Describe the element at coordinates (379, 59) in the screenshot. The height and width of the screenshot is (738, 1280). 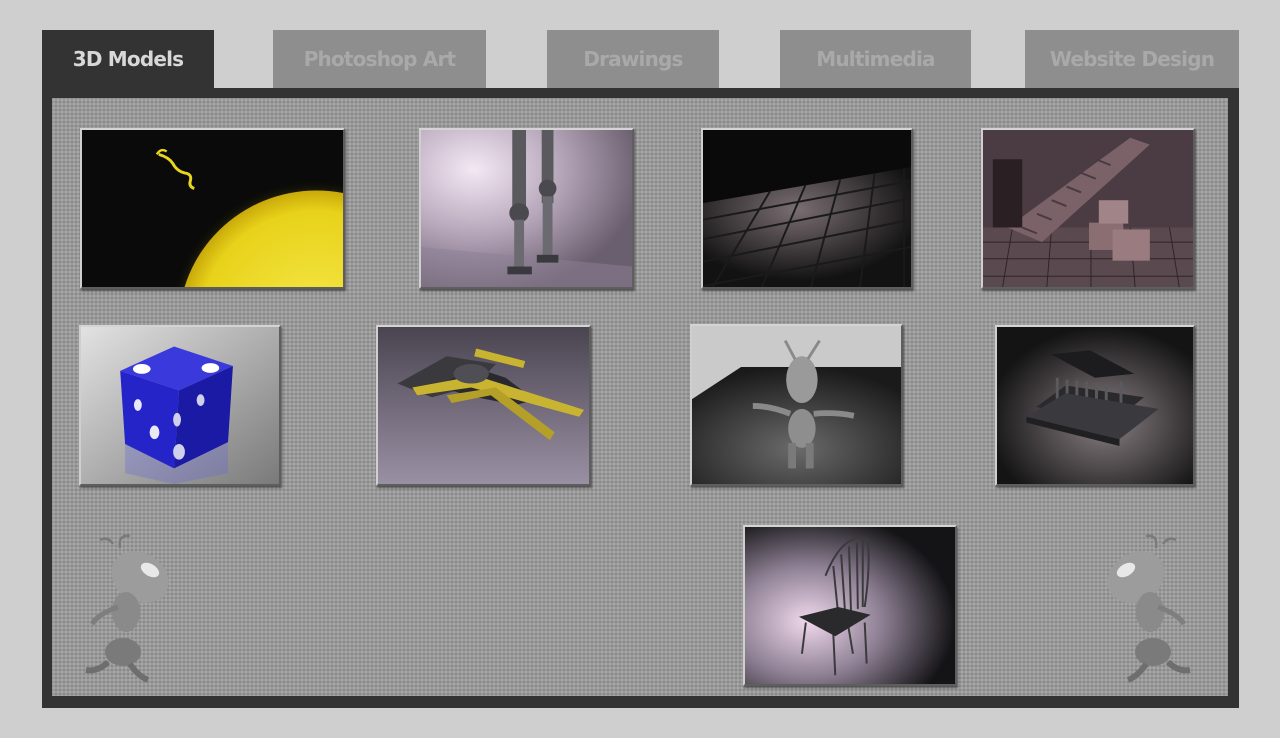
I see `tab-photoshop-art: Photoshop Art` at that location.